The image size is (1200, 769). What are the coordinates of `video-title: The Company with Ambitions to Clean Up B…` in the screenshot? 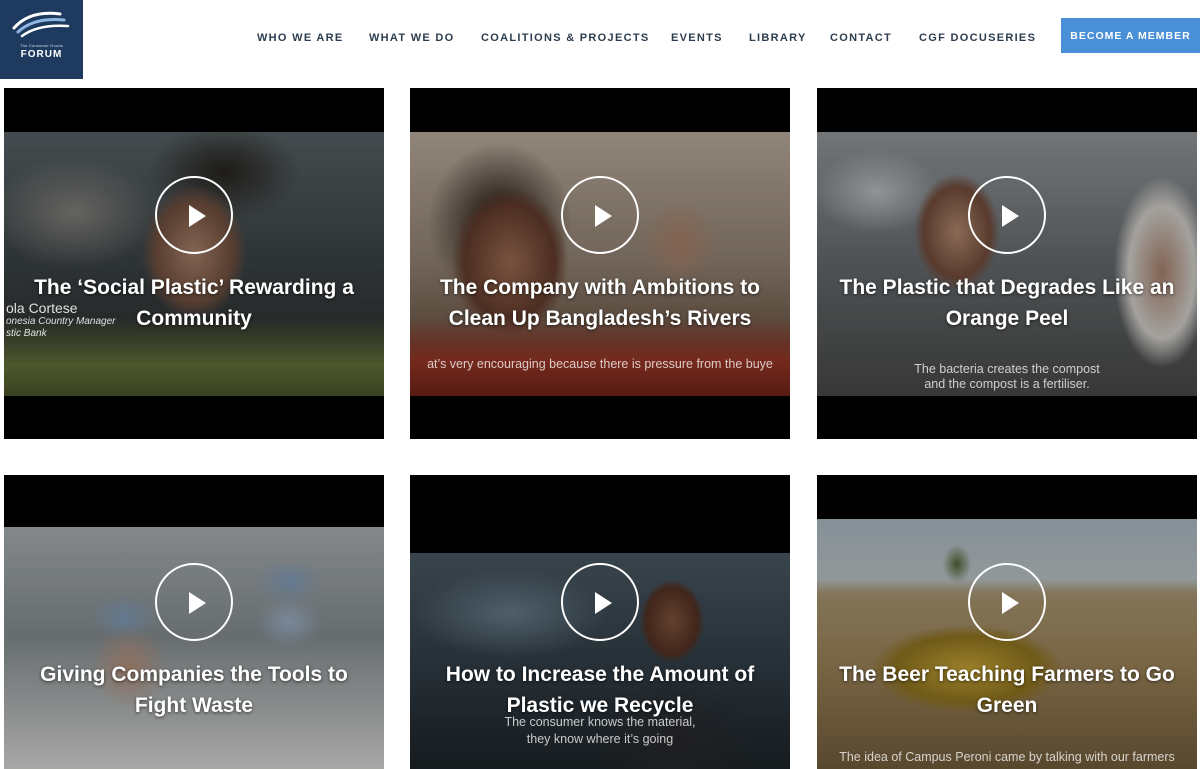 It's located at (600, 303).